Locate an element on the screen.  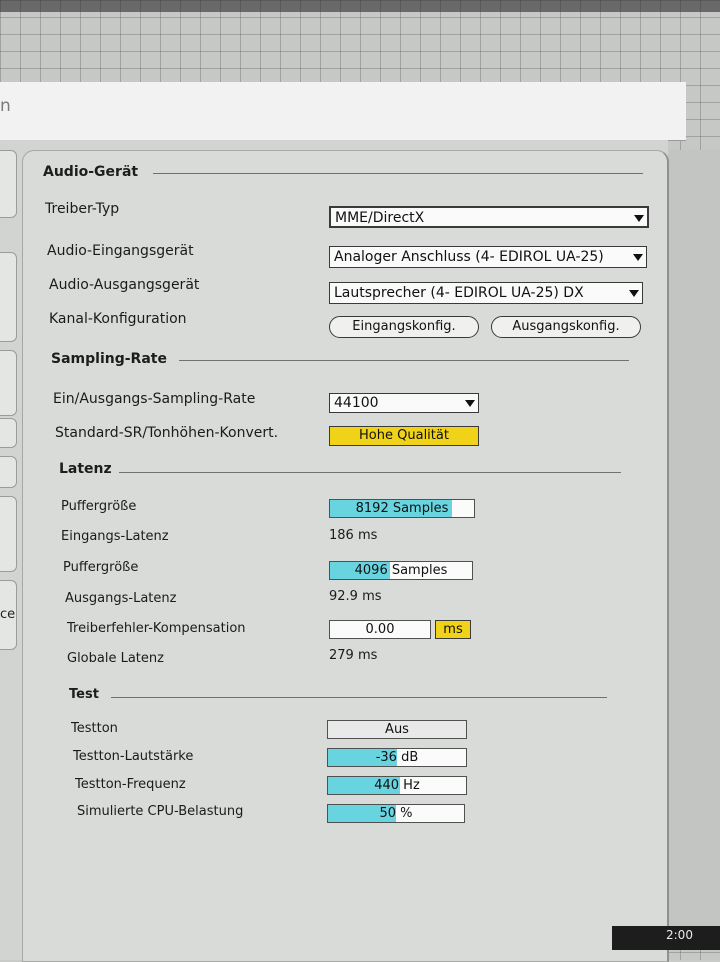
sidebar-tab-label: ce is located at coordinates (8, 614).